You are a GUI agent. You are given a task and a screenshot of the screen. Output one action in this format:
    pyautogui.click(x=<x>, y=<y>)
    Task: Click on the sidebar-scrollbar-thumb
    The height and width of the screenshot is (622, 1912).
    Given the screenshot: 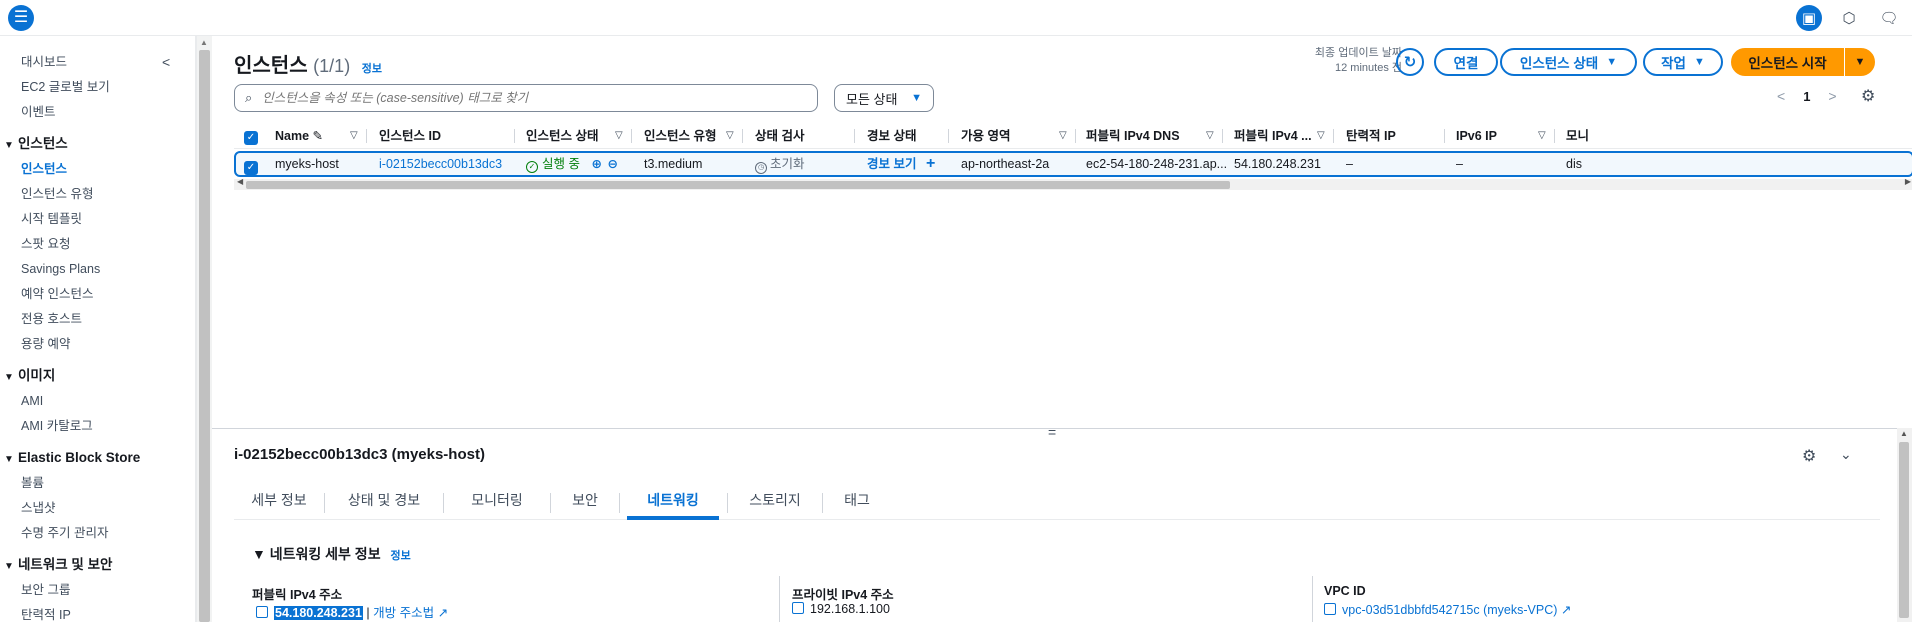 What is the action you would take?
    pyautogui.click(x=204, y=336)
    